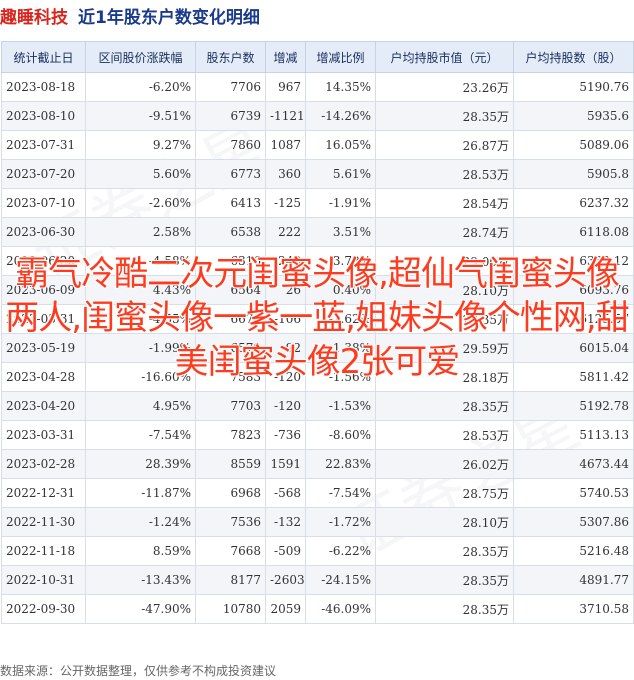  Describe the element at coordinates (43, 522) in the screenshot. I see `cell-date: 2022-11-30` at that location.